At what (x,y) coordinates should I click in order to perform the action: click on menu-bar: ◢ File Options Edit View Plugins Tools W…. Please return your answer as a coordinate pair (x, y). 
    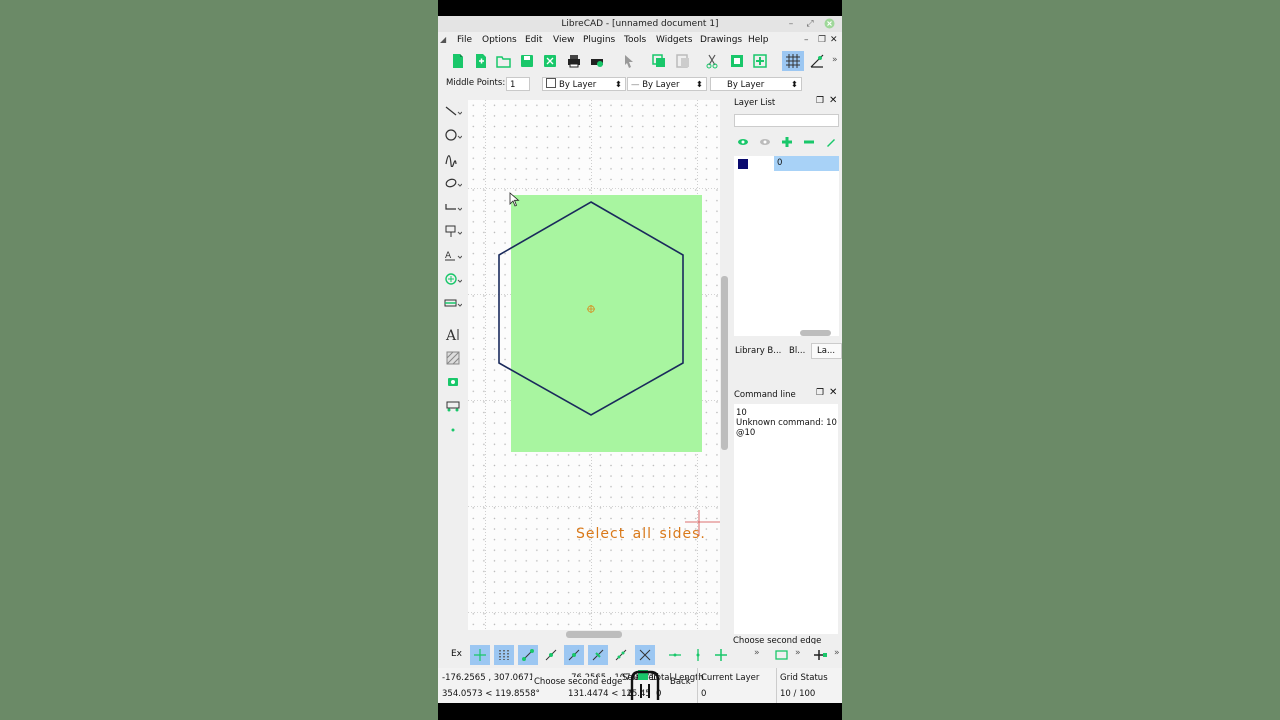
    Looking at the image, I should click on (640, 40).